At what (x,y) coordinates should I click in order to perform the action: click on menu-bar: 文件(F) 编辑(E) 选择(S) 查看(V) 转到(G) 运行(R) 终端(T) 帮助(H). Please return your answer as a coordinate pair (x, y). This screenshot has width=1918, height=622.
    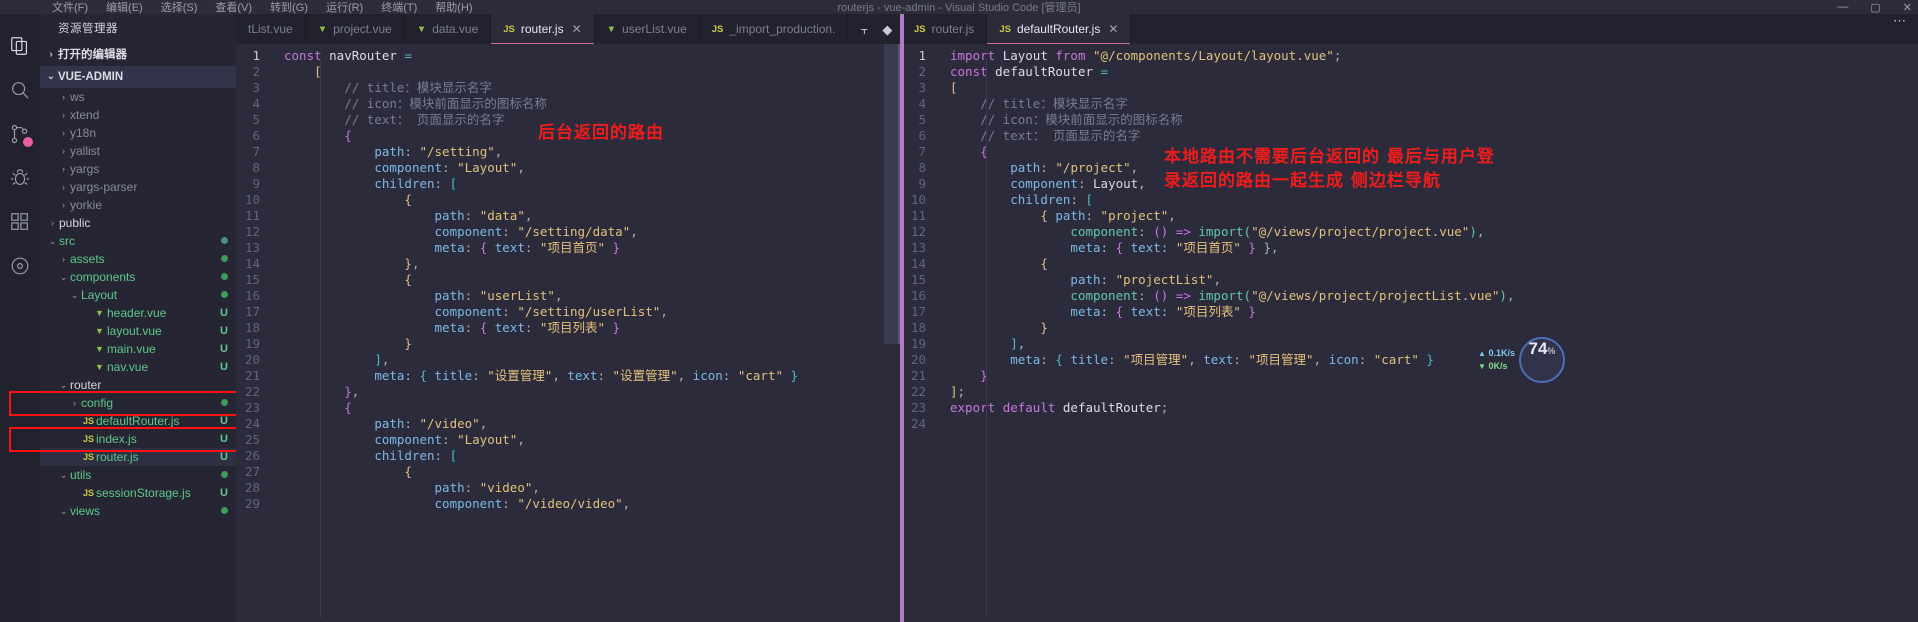
    Looking at the image, I should click on (262, 7).